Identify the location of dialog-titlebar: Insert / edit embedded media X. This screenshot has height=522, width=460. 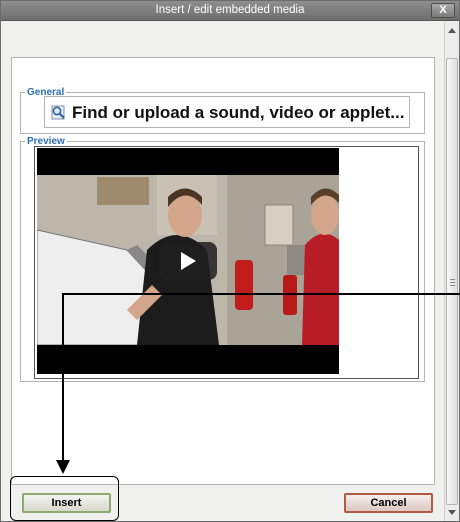
(230, 11).